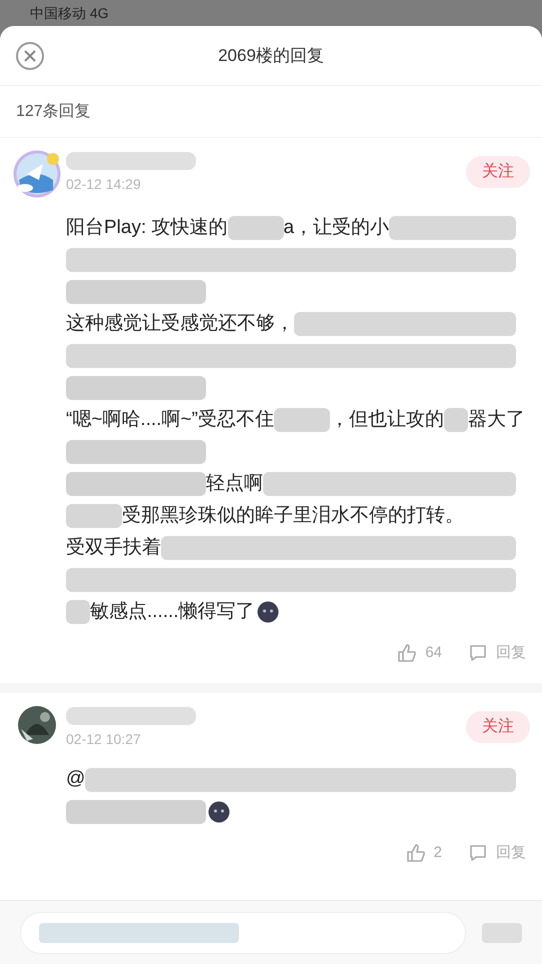  I want to click on close-button, so click(30, 56).